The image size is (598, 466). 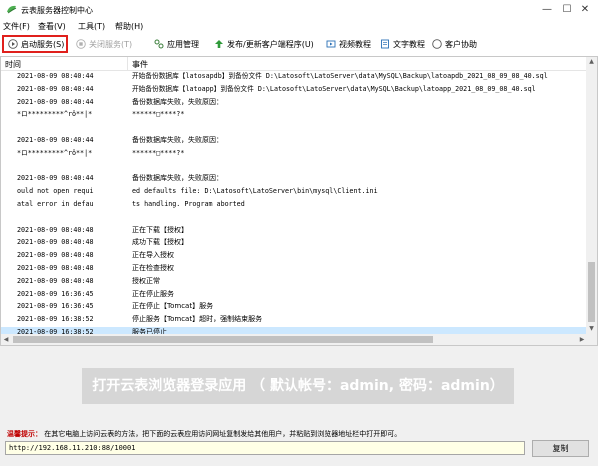 What do you see at coordinates (299, 26) in the screenshot?
I see `menu-bar: 文件(F) 查看(V) 工具(T) 帮助(H)` at bounding box center [299, 26].